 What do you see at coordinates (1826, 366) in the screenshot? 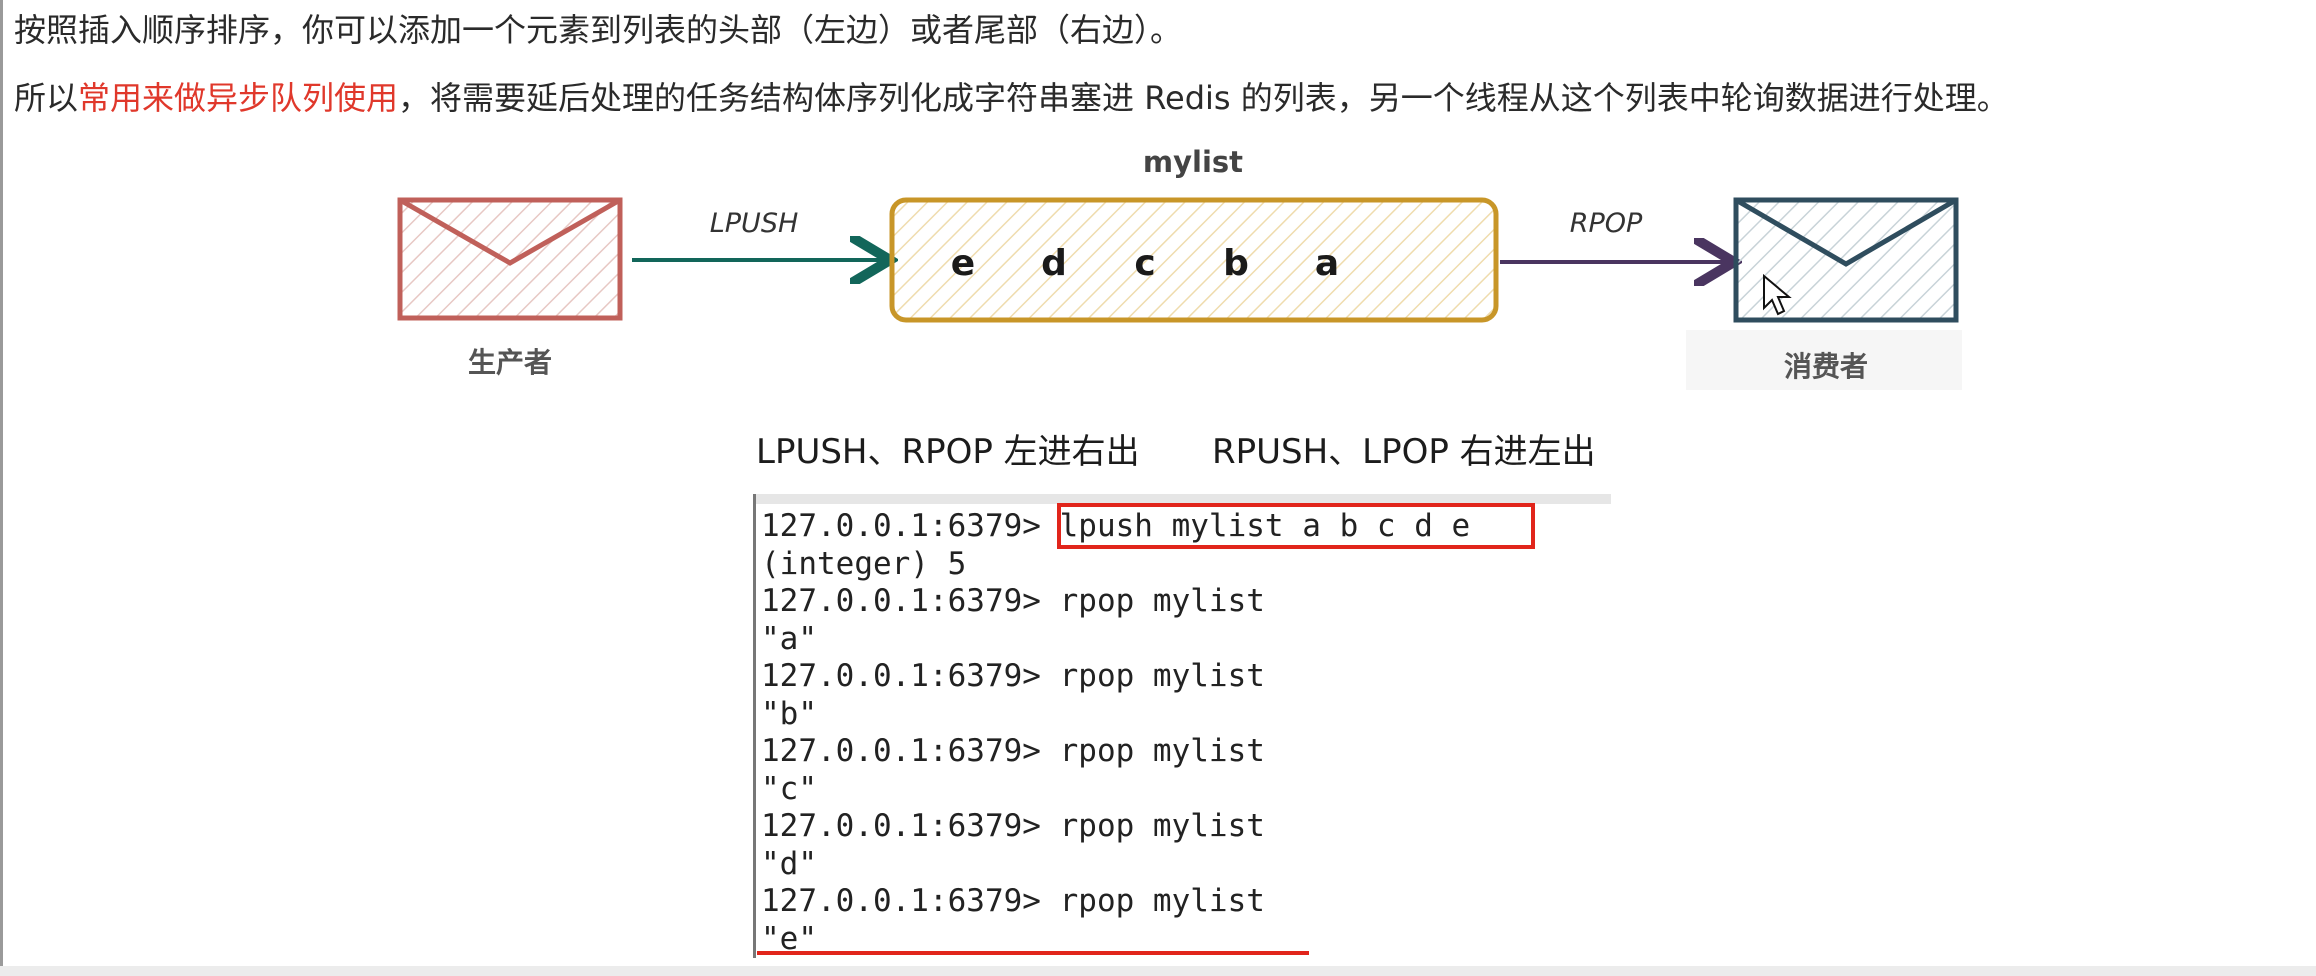
I see `consumer-label: 消费者` at bounding box center [1826, 366].